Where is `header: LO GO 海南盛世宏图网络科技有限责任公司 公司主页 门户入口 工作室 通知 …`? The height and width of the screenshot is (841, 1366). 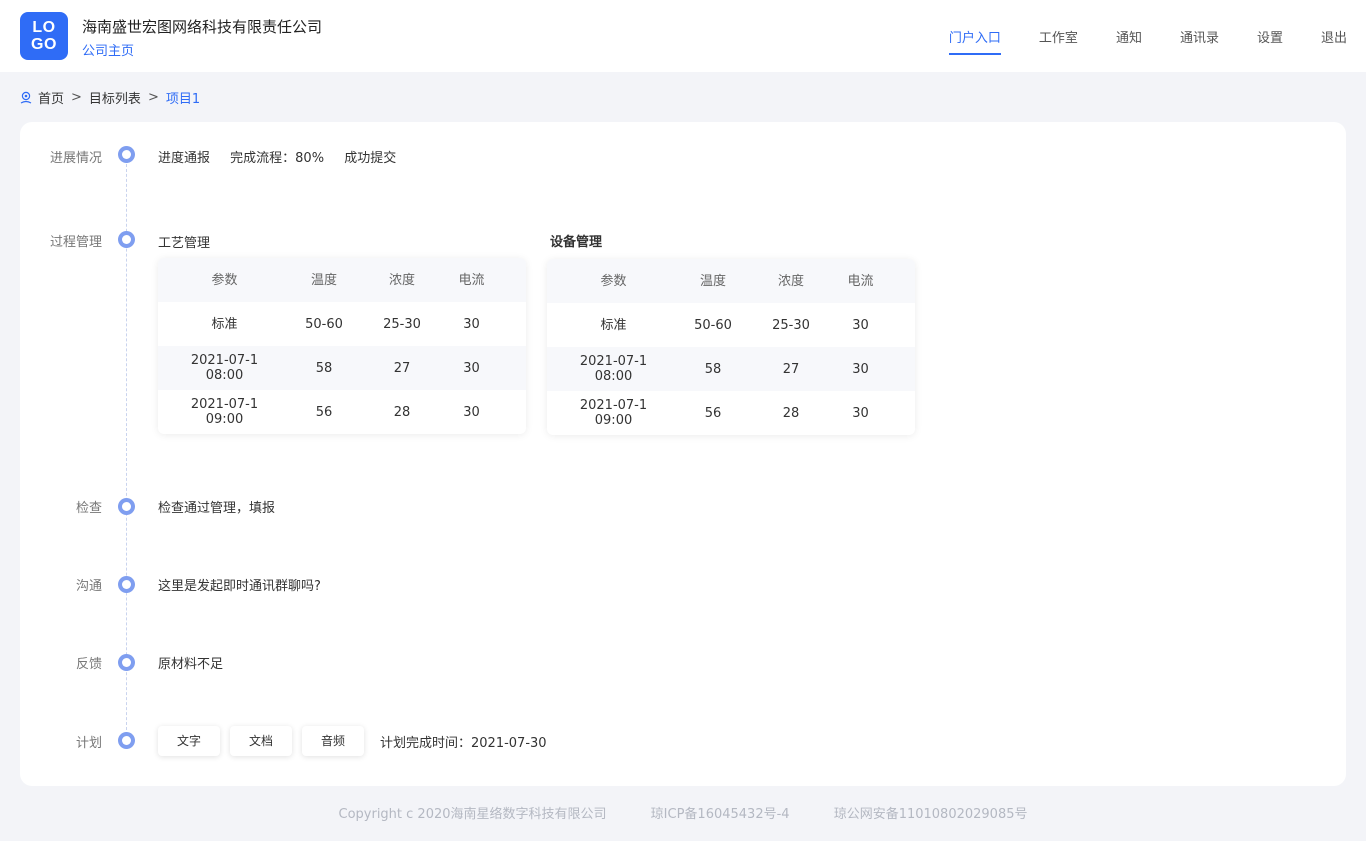
header: LO GO 海南盛世宏图网络科技有限责任公司 公司主页 门户入口 工作室 通知 … is located at coordinates (683, 36).